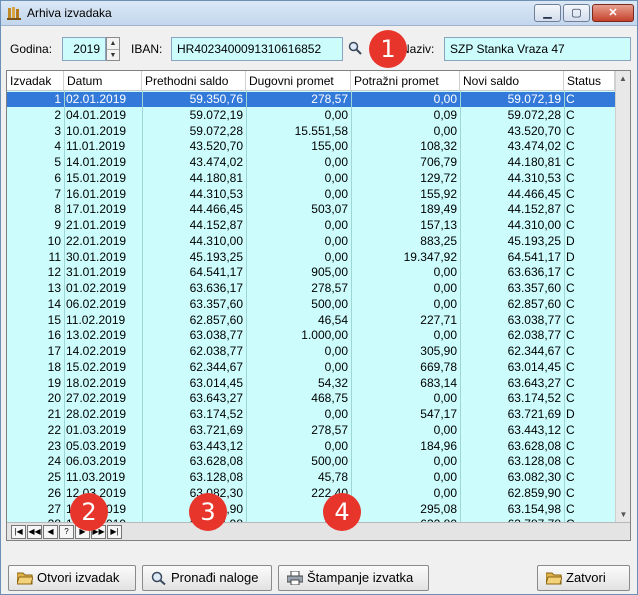 This screenshot has height=595, width=638. I want to click on year-spinner: ▲ ▼, so click(113, 49).